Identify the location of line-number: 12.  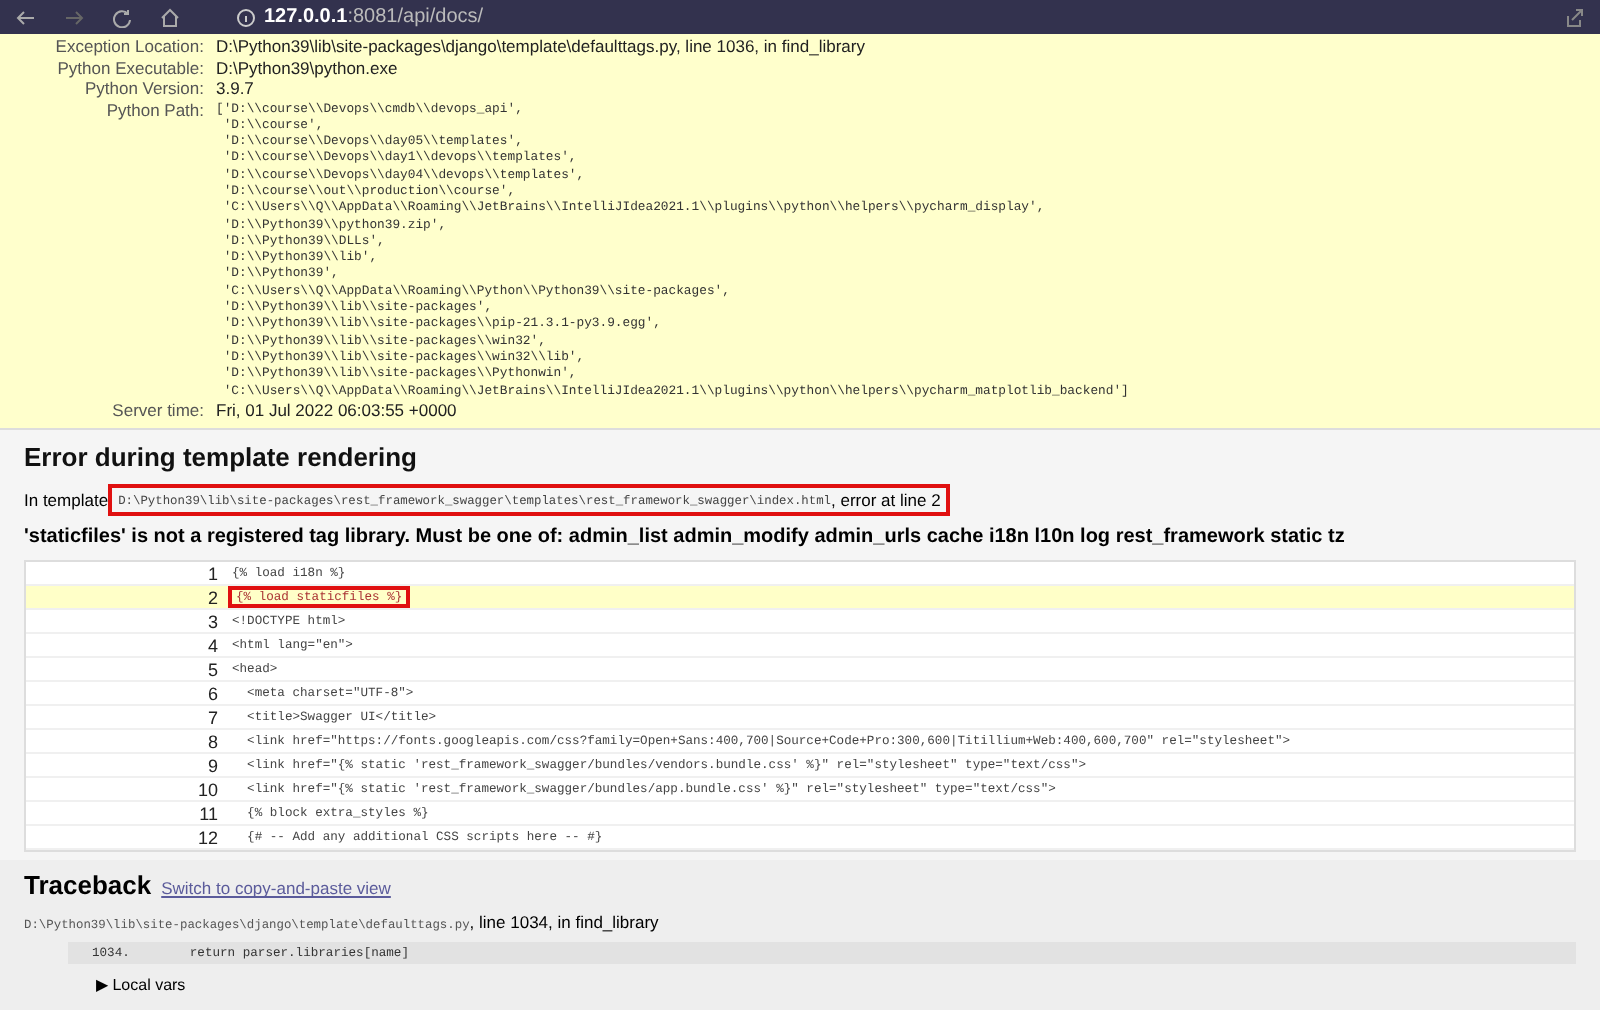
(207, 837).